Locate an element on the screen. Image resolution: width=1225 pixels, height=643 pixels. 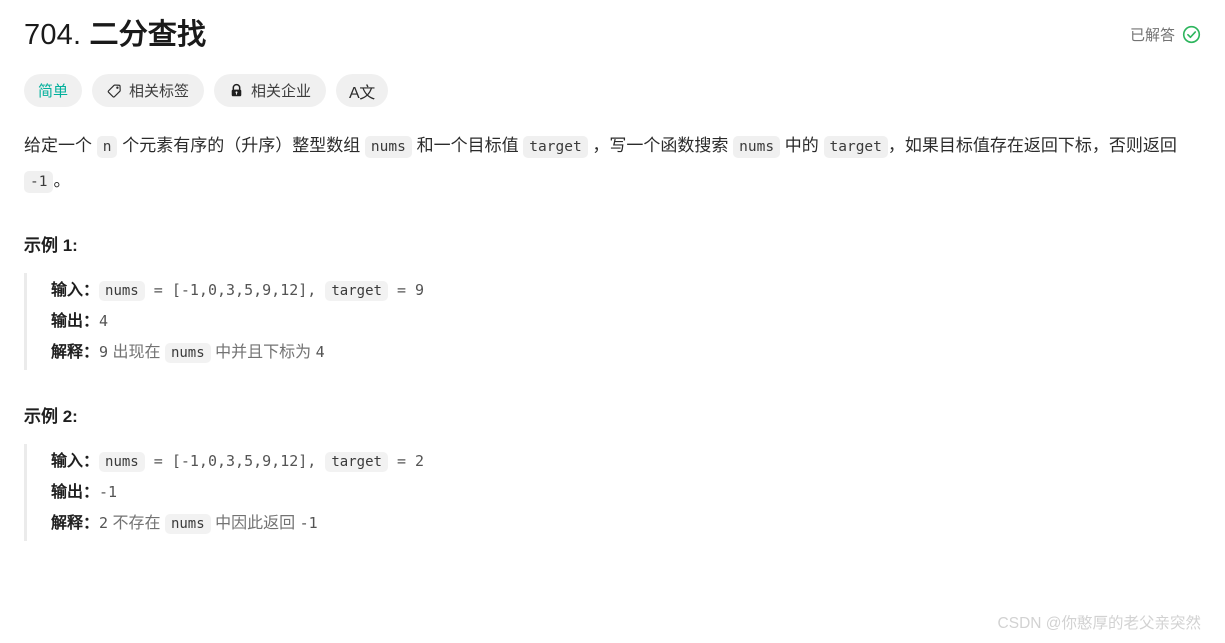
check-circle-icon is located at coordinates (1191, 34).